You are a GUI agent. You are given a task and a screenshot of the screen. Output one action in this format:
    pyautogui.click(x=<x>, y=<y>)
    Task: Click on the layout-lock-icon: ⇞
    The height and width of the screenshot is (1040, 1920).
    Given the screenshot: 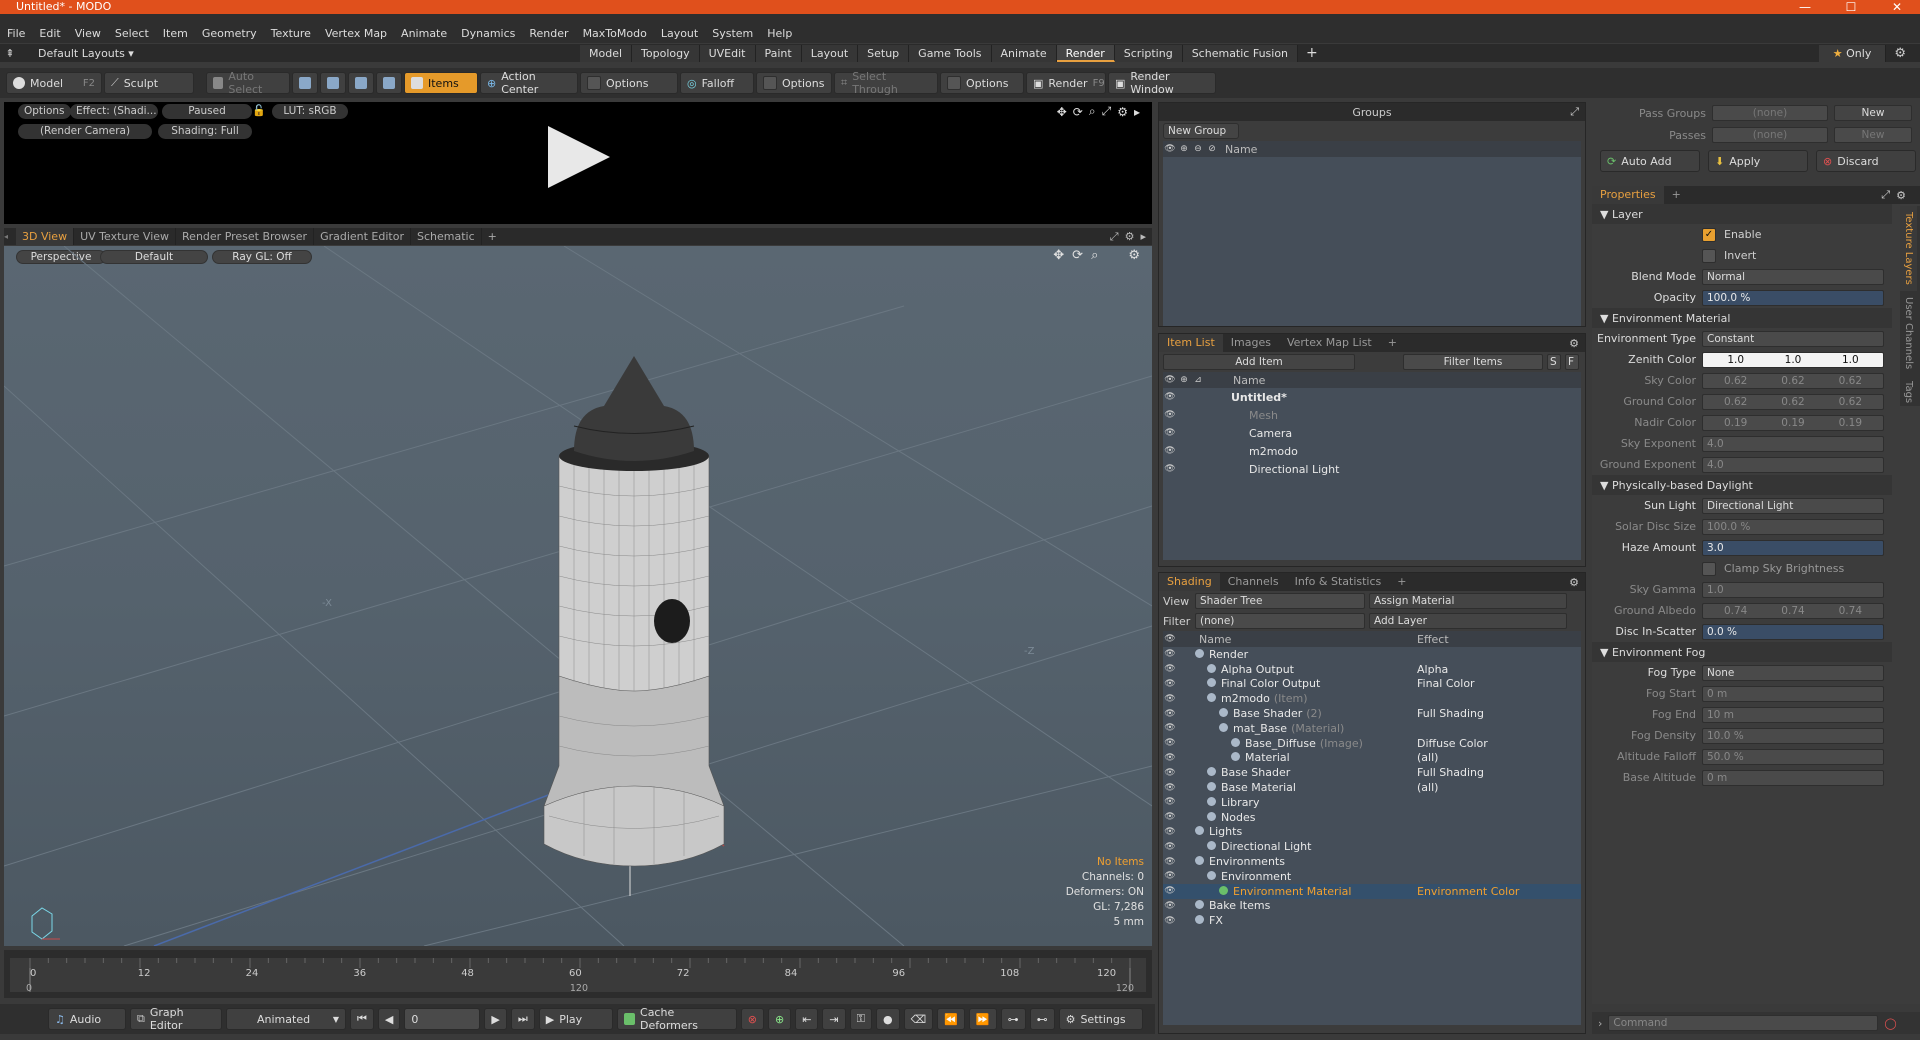 What is the action you would take?
    pyautogui.click(x=10, y=53)
    